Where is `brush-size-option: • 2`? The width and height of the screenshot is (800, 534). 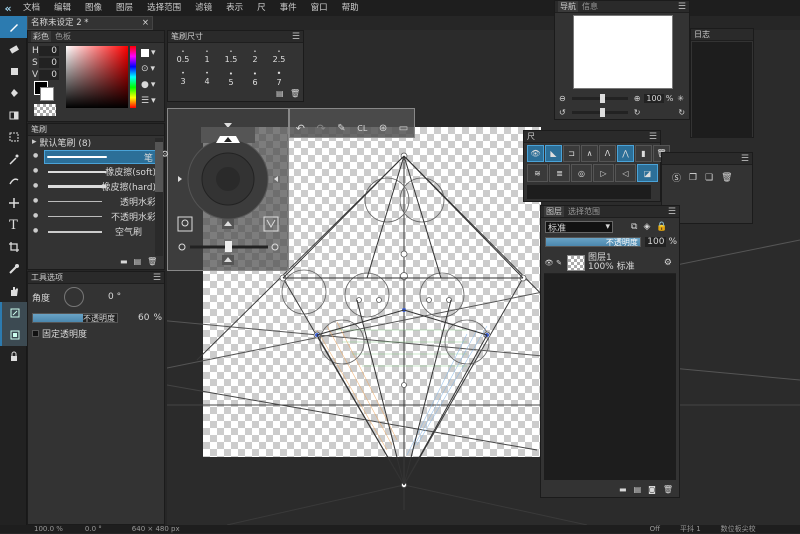
brush-size-option: • 2 is located at coordinates (255, 56).